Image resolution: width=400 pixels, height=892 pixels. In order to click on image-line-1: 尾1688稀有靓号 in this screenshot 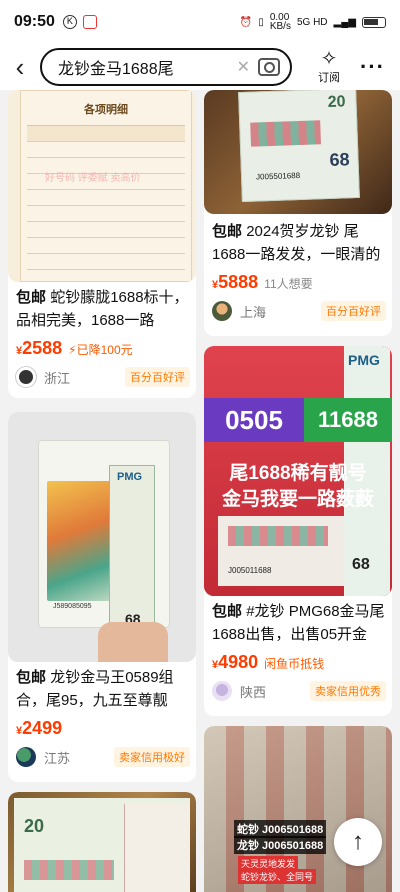, I will do `click(298, 473)`.